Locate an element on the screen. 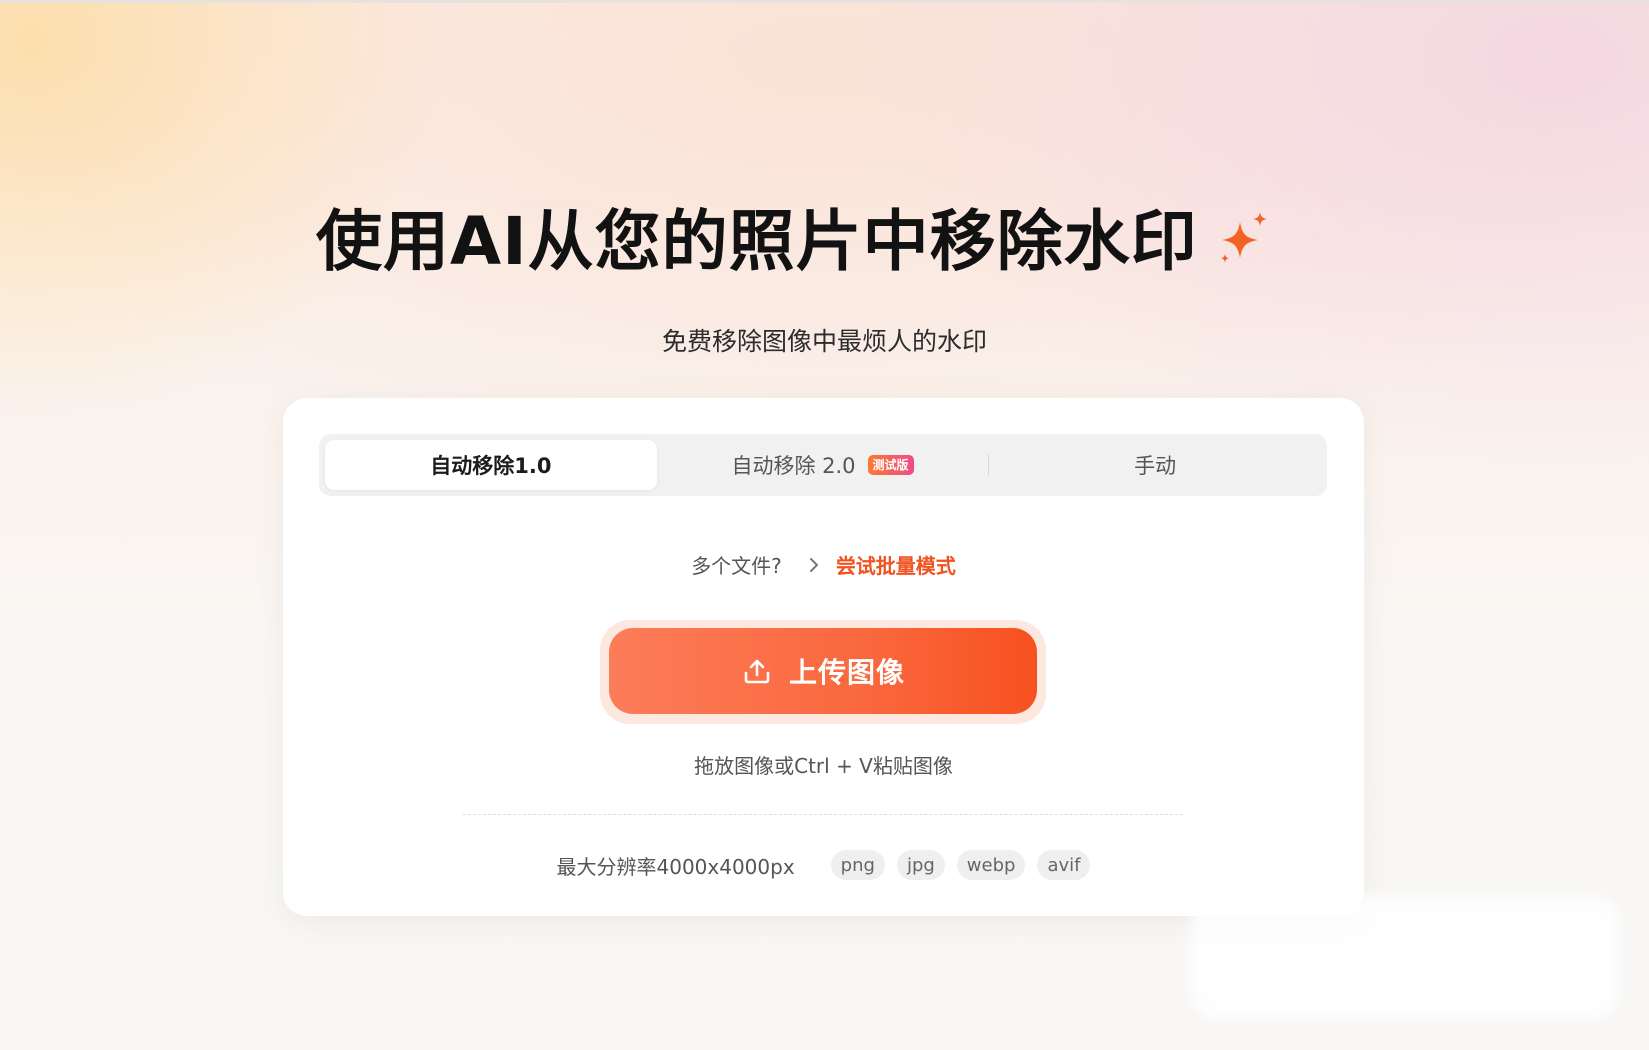 The image size is (1649, 1050). hero-title-row: 使用AI从您的照片中移除水印 is located at coordinates (794, 242).